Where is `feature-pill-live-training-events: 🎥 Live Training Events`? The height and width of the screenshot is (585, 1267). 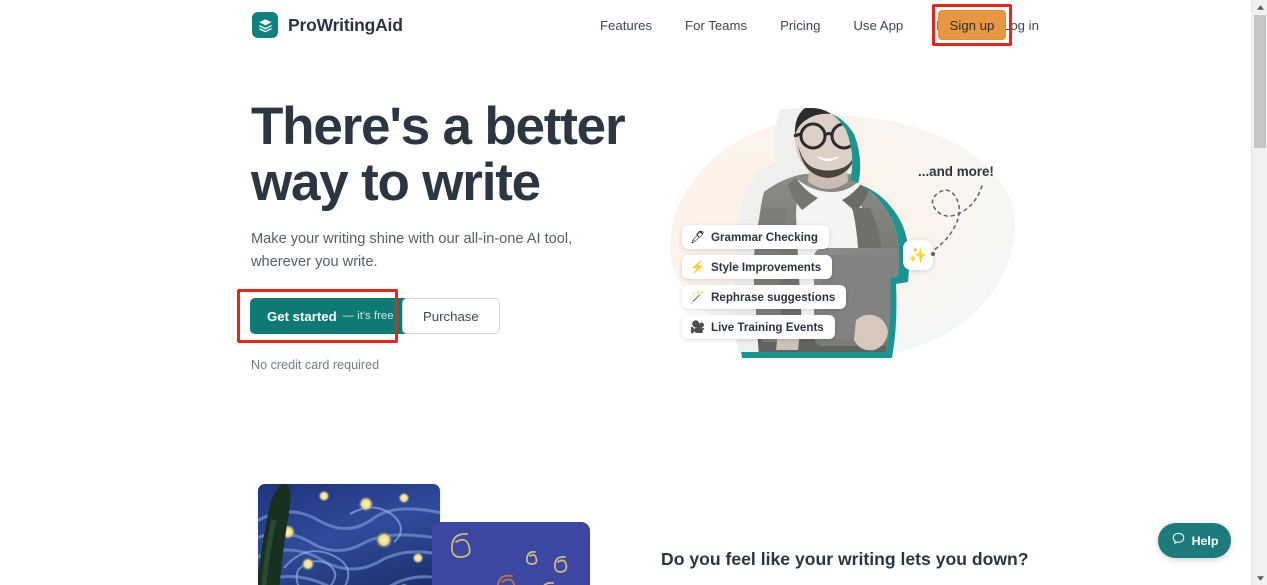 feature-pill-live-training-events: 🎥 Live Training Events is located at coordinates (758, 327).